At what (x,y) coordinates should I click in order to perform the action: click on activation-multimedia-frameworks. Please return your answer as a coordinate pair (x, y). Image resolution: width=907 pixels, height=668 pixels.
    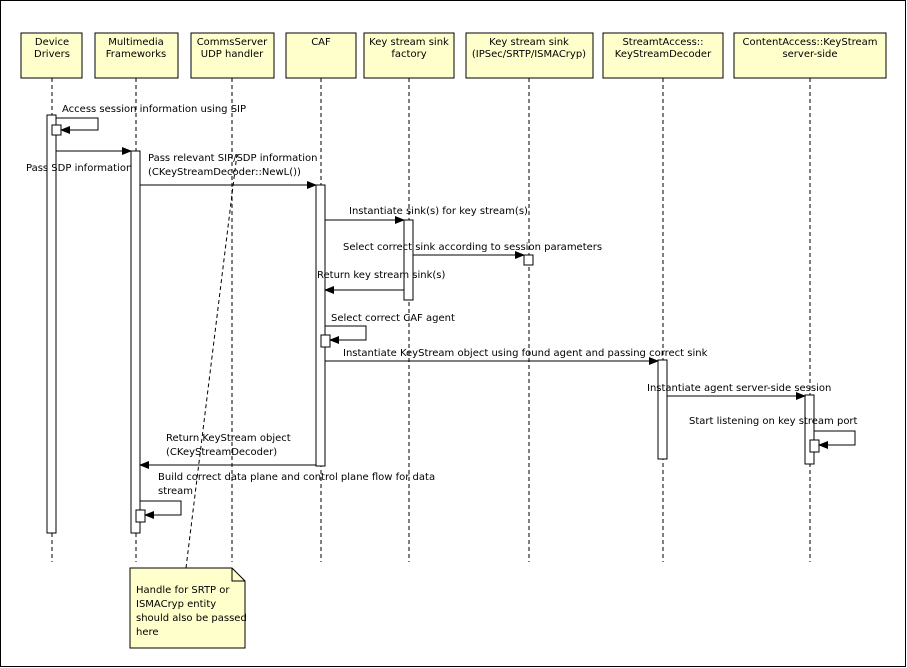
    Looking at the image, I should click on (135, 342).